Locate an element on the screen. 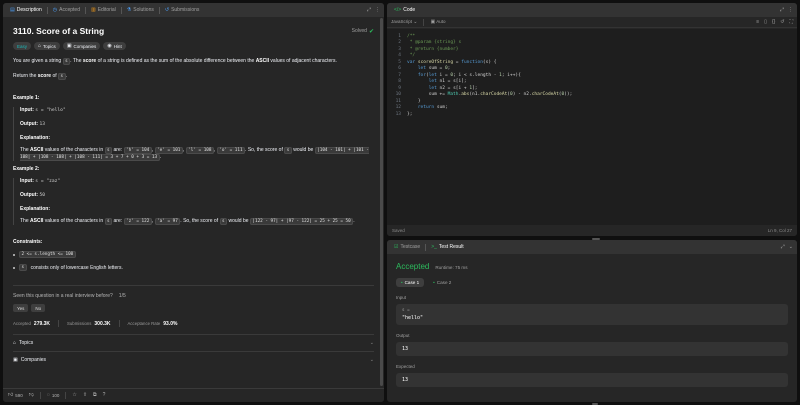 This screenshot has height=405, width=800. comment-icon: ◌ is located at coordinates (48, 395).